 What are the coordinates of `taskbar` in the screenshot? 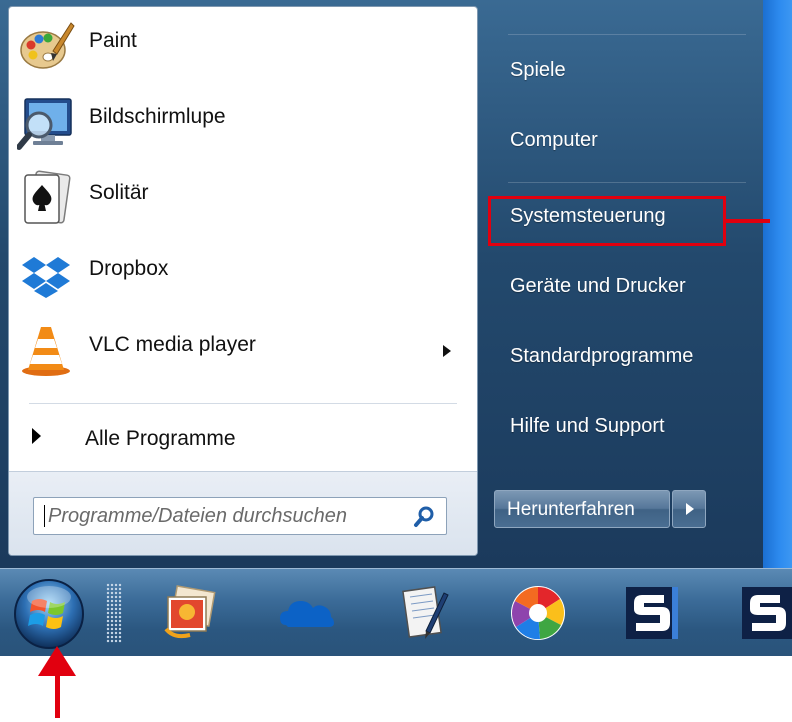 It's located at (396, 612).